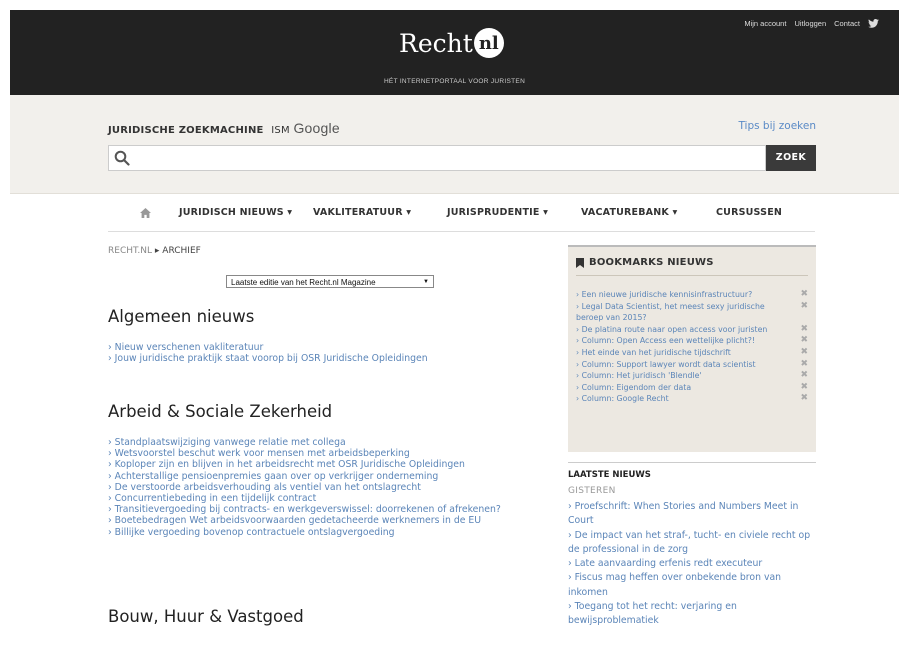 This screenshot has height=645, width=909. I want to click on nav-juridisch-nieuws: JURIDISCH NIEUWS ▾, so click(235, 212).